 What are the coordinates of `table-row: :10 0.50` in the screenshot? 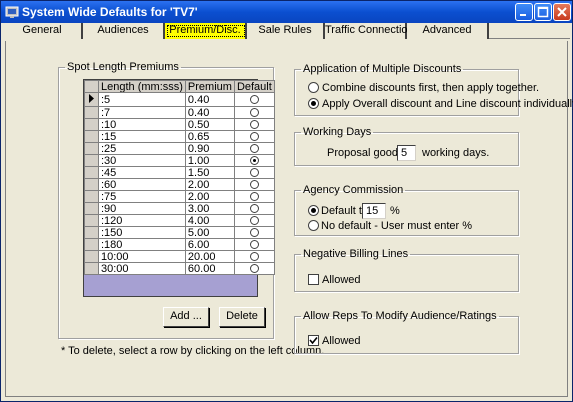 It's located at (179, 124).